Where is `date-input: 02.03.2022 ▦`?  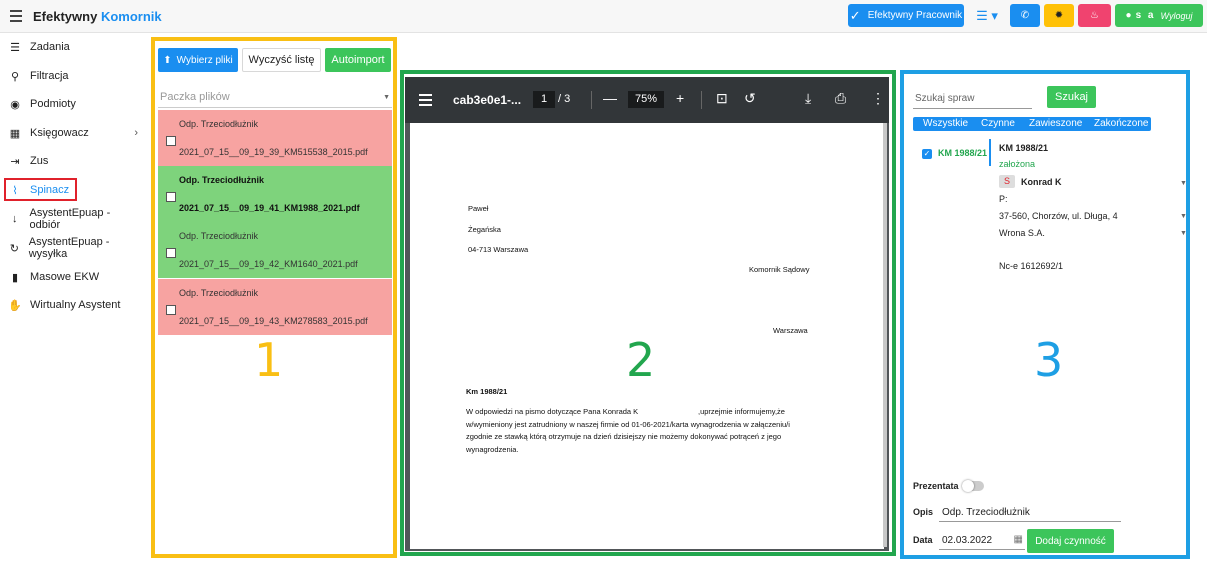
date-input: 02.03.2022 ▦ is located at coordinates (982, 541).